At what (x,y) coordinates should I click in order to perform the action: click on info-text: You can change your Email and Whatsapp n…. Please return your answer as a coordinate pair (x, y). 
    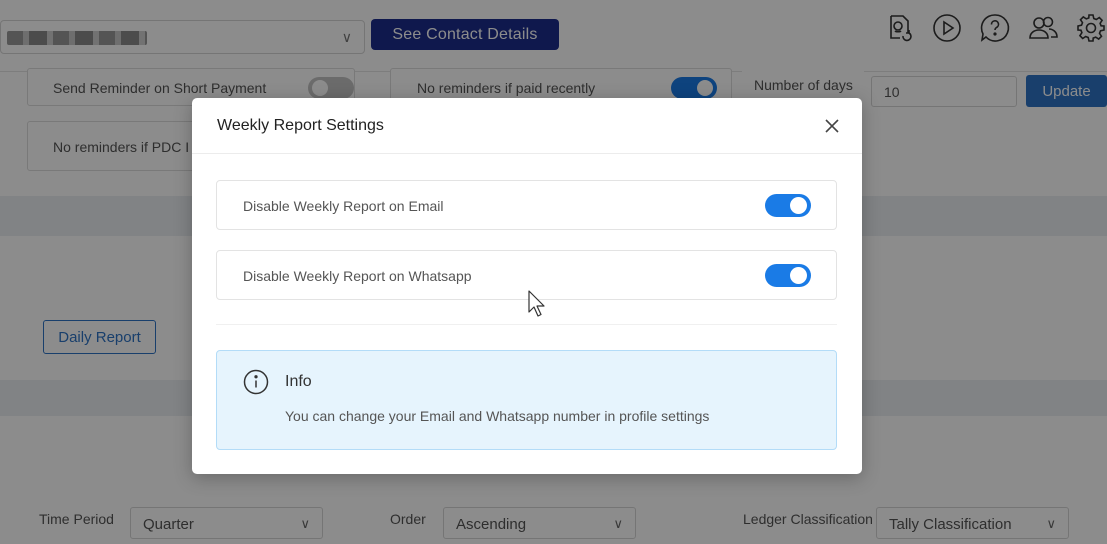
    Looking at the image, I should click on (497, 416).